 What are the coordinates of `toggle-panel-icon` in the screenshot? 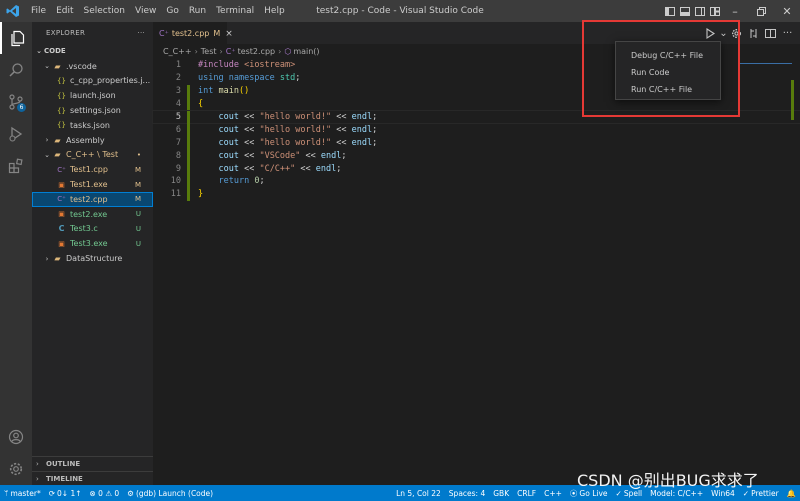 It's located at (684, 11).